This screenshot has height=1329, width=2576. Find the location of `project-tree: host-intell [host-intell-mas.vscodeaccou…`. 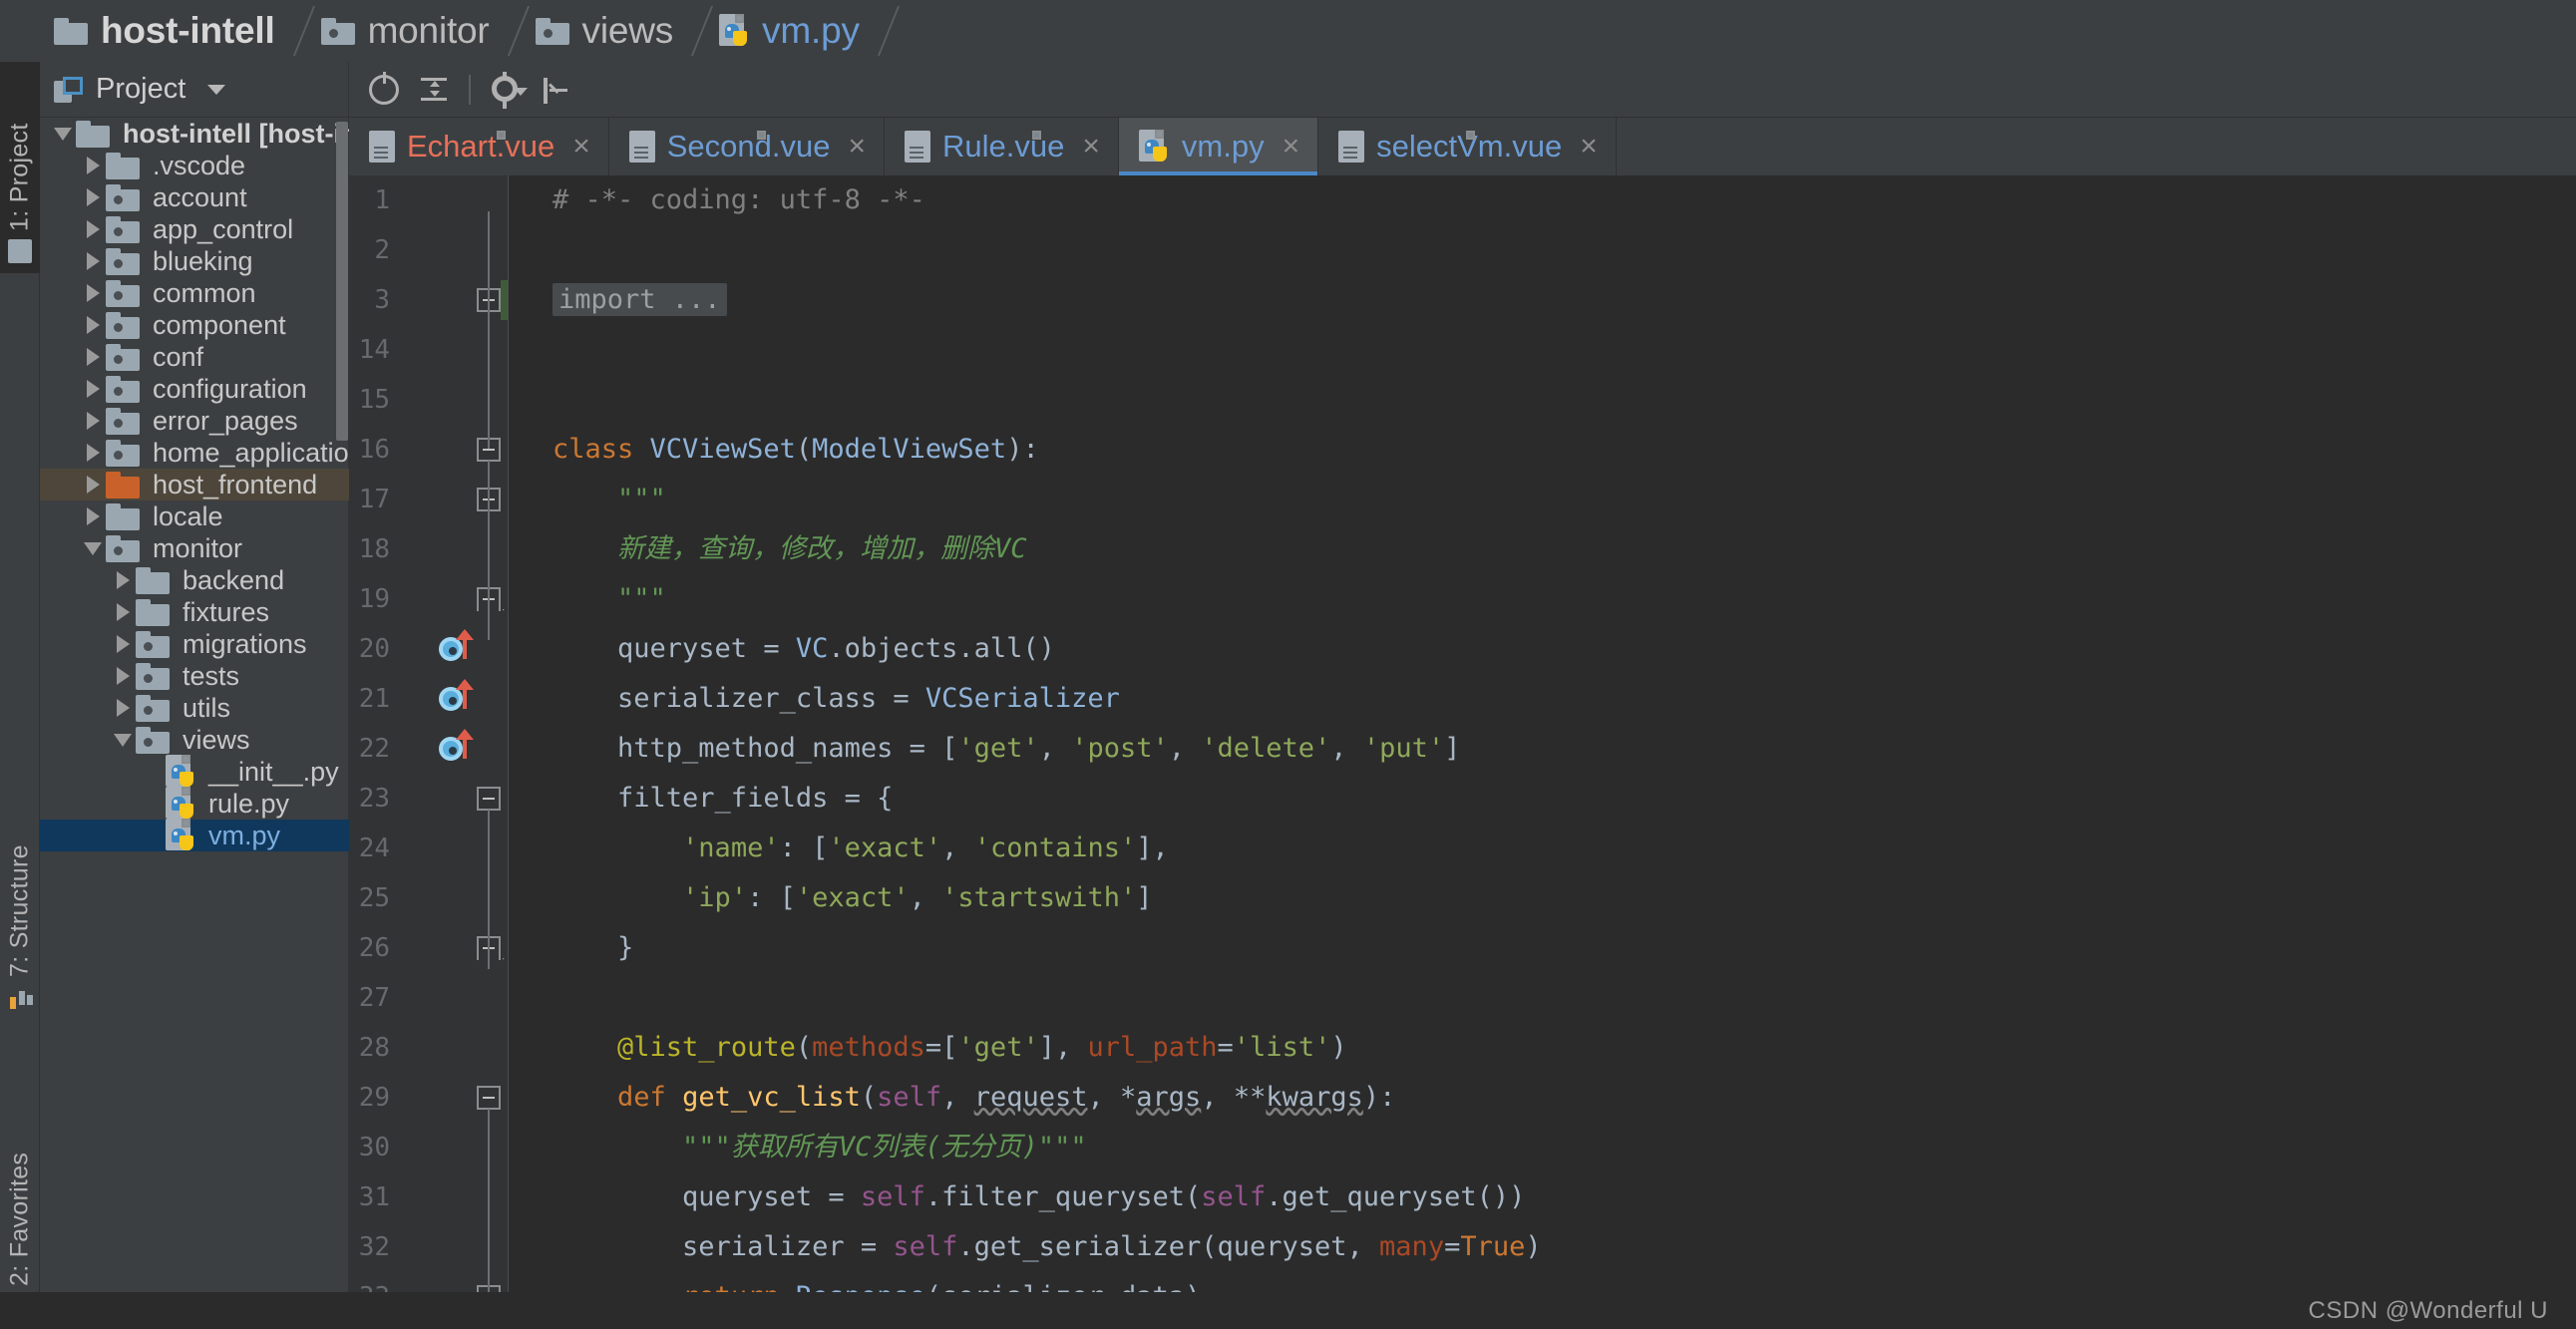

project-tree: host-intell [host-intell-mas.vscodeaccou… is located at coordinates (194, 723).